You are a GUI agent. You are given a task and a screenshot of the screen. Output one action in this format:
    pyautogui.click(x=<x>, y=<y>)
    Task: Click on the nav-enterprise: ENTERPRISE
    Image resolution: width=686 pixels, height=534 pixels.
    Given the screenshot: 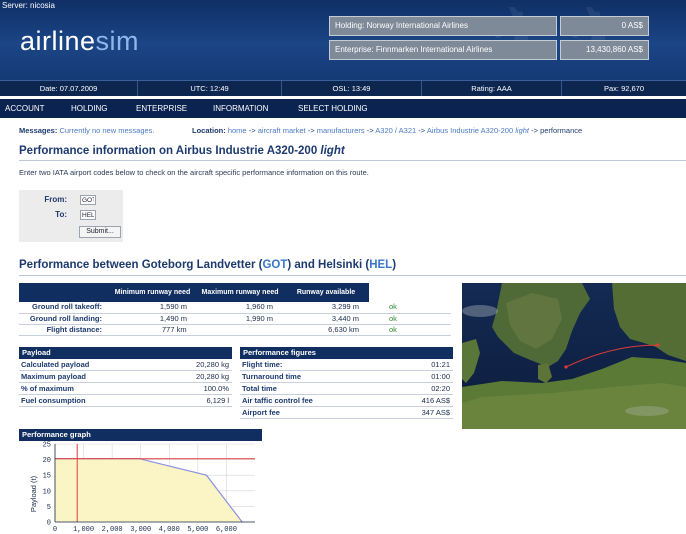 What is the action you would take?
    pyautogui.click(x=161, y=108)
    